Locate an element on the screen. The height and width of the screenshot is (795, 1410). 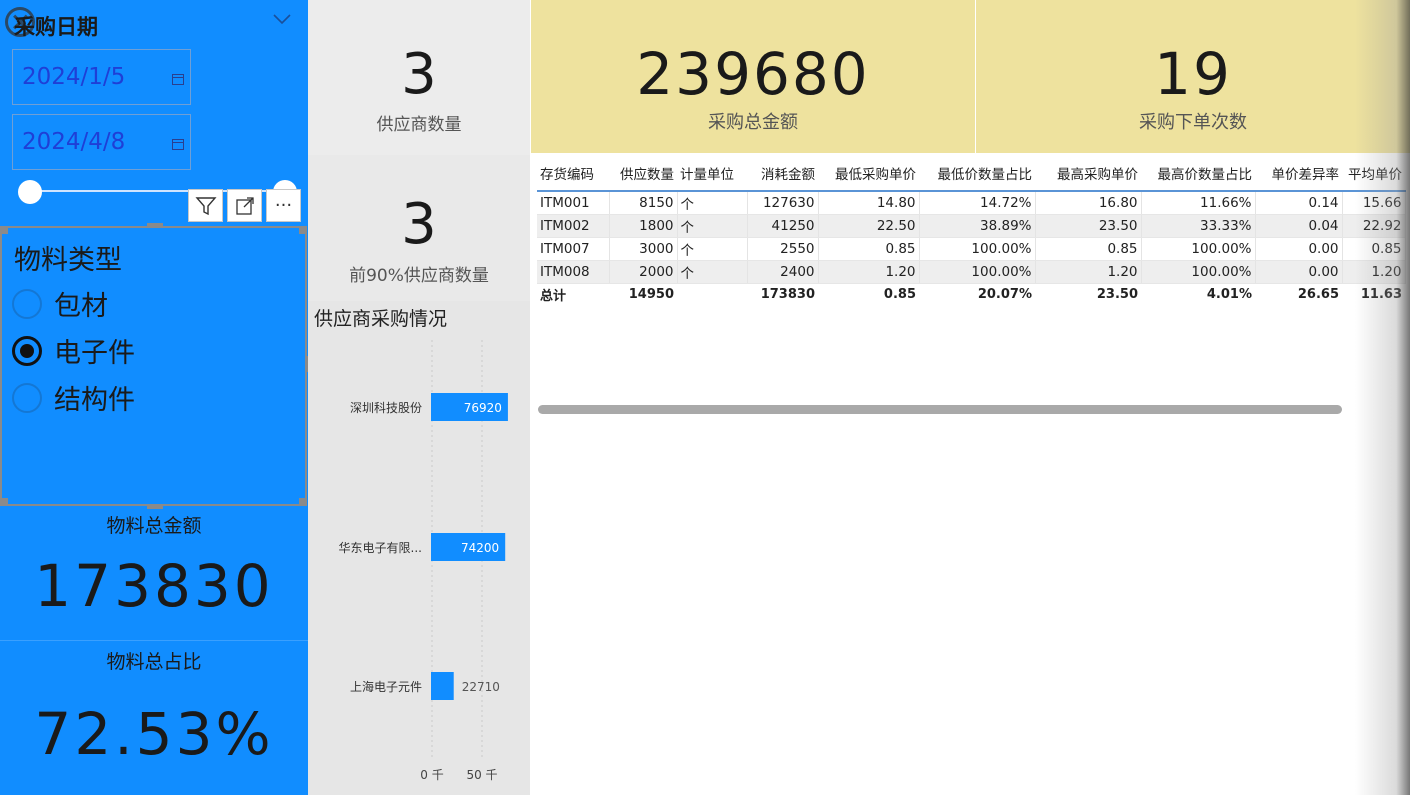
top90-supplier-count-card: 3 前90%供应商数量 is located at coordinates (419, 228).